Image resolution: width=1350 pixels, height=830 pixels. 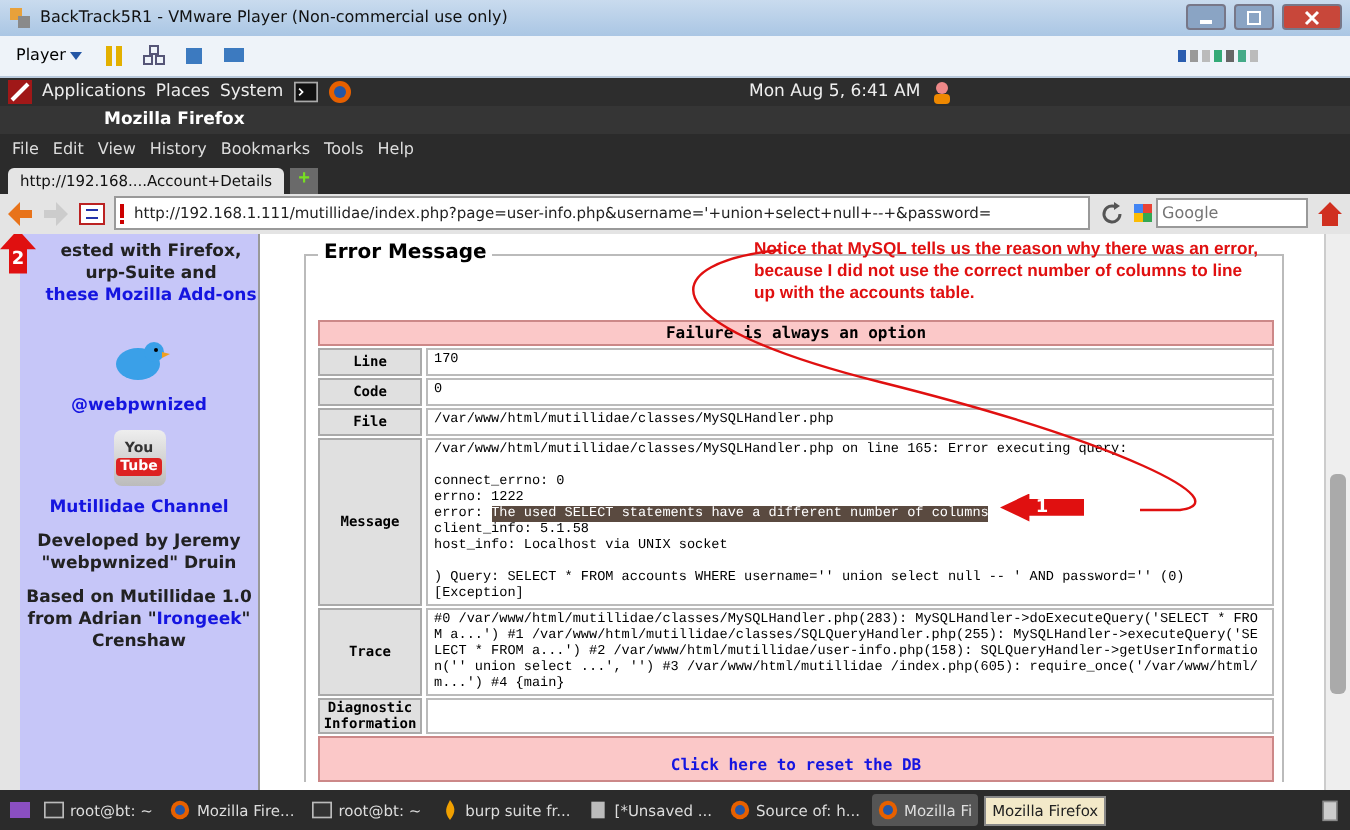 What do you see at coordinates (139, 508) in the screenshot?
I see `channel-link: Mutillidae Channel` at bounding box center [139, 508].